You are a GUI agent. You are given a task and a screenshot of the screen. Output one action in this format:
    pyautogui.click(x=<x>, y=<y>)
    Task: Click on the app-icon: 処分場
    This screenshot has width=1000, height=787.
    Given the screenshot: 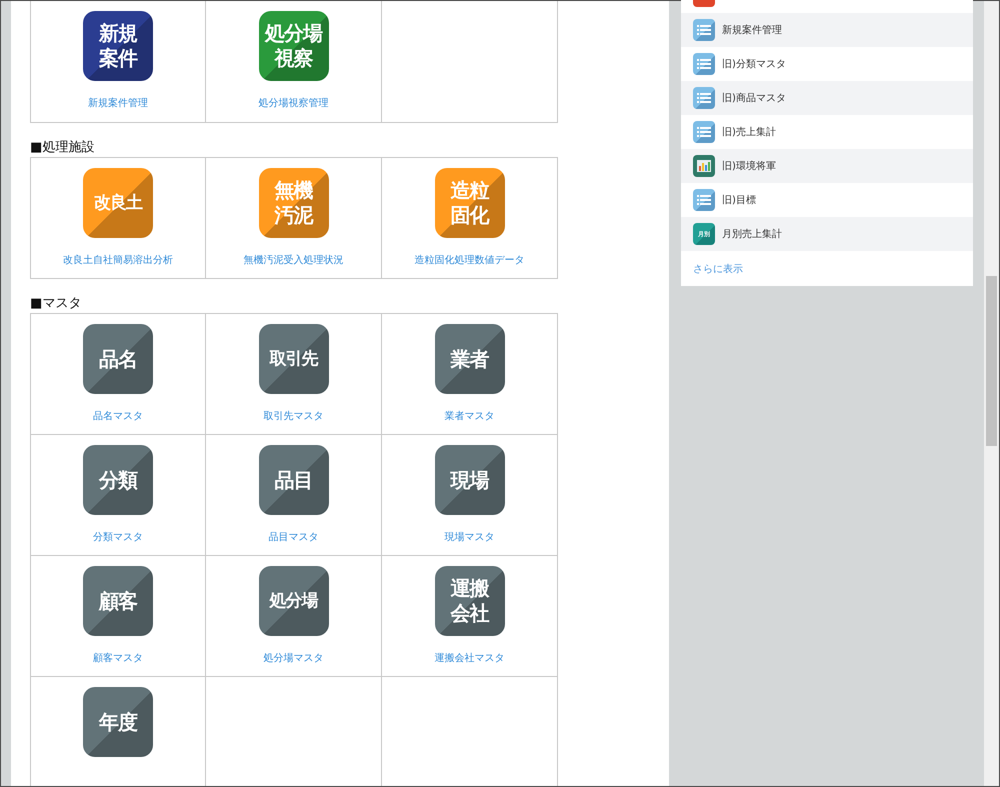 What is the action you would take?
    pyautogui.click(x=293, y=601)
    